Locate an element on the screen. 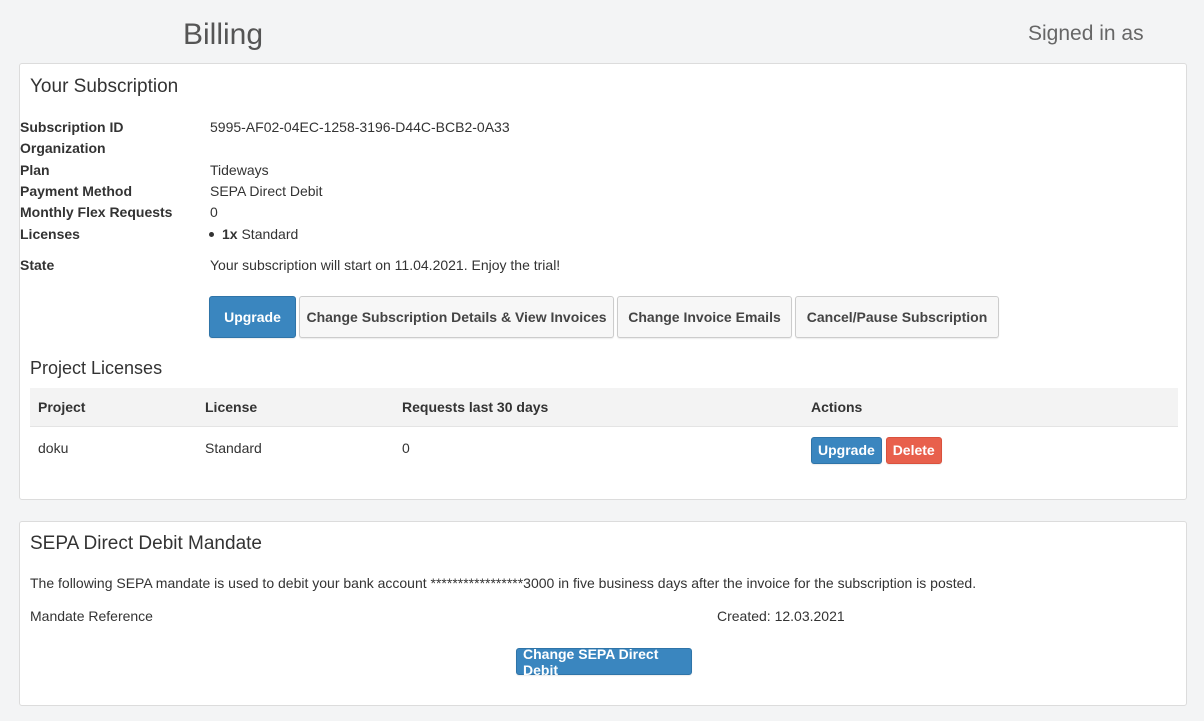 Image resolution: width=1204 pixels, height=721 pixels. license-list-item: 1x Standard is located at coordinates (250, 234).